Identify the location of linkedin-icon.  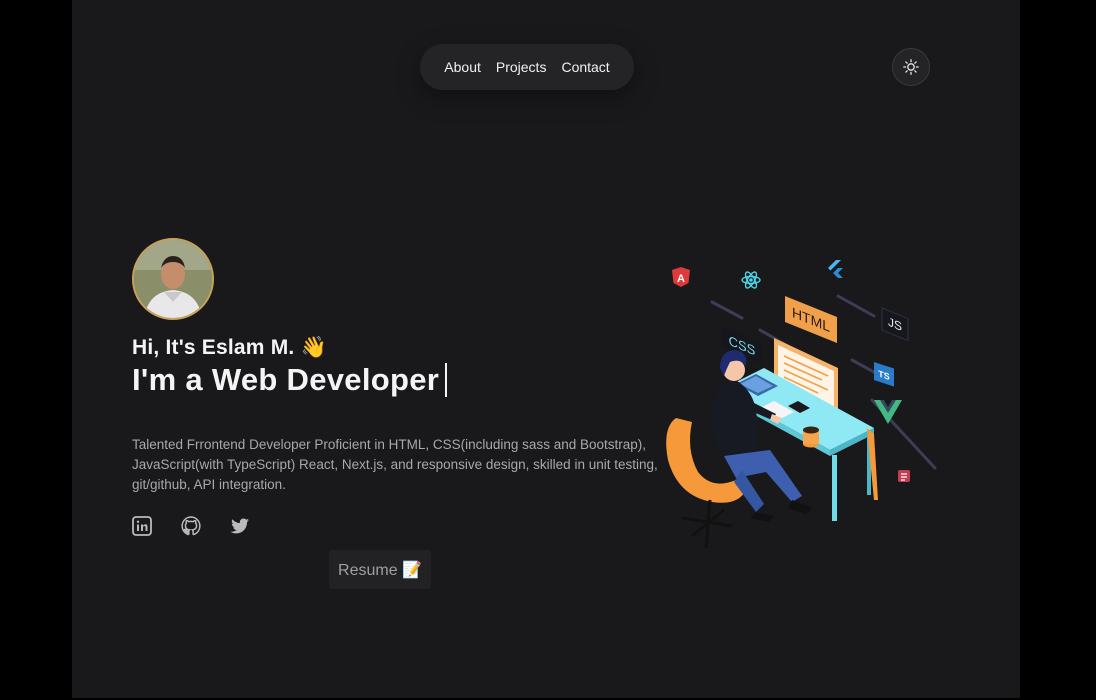
(142, 526).